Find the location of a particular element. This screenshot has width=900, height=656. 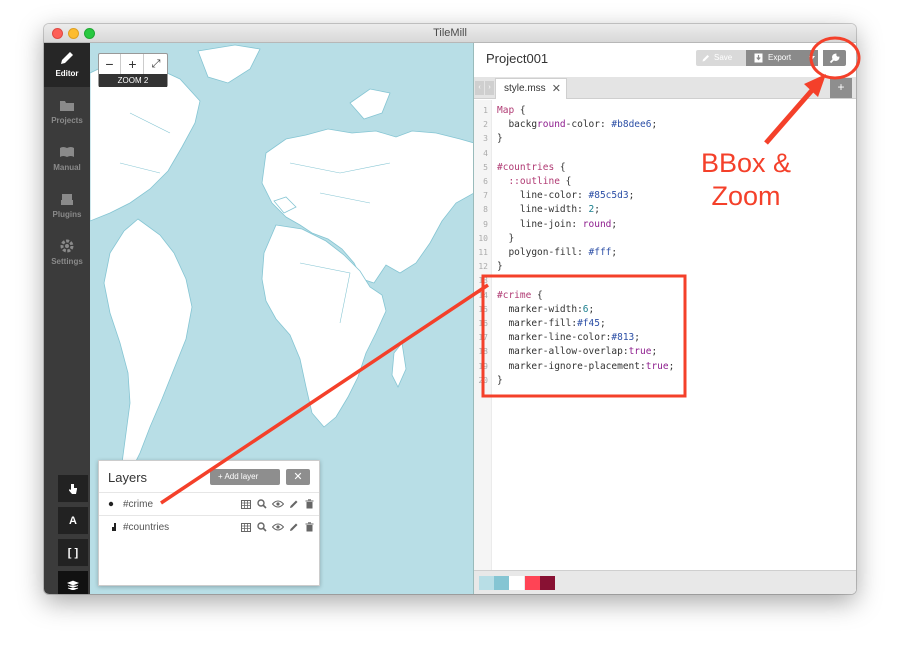

code-line: 10 } is located at coordinates (665, 239).